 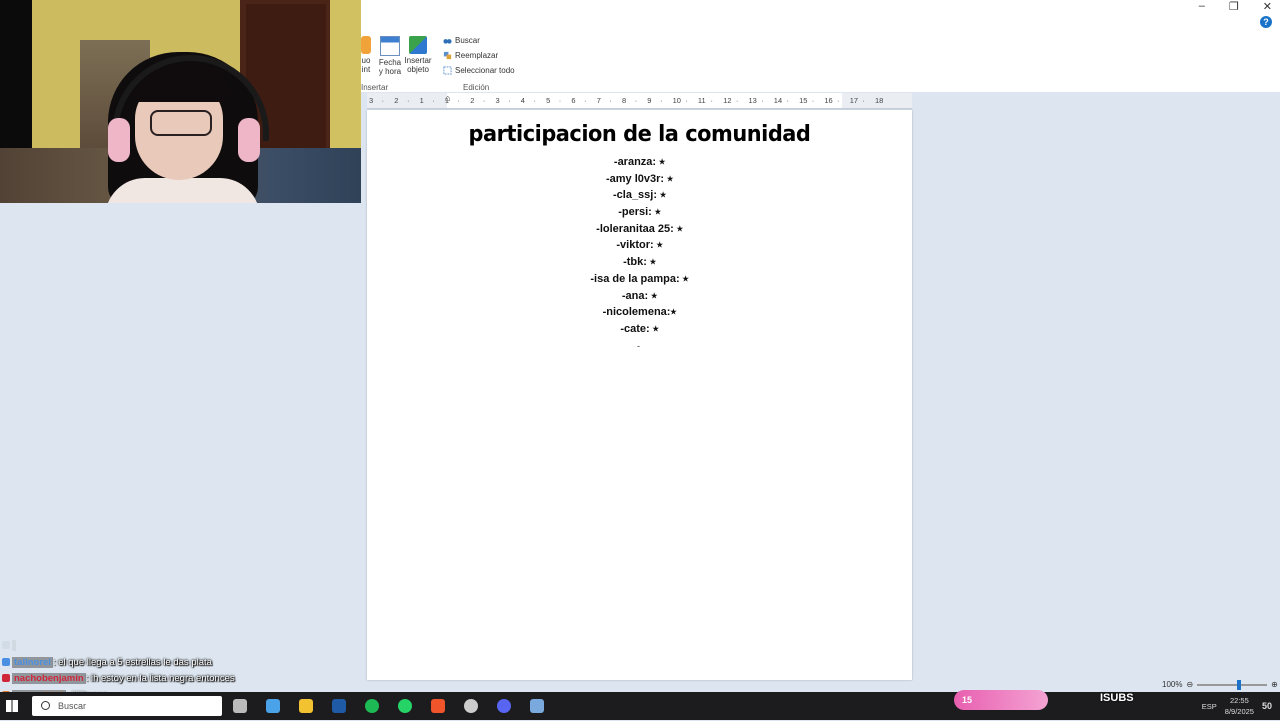 What do you see at coordinates (375, 87) in the screenshot?
I see `group-label-insert: Insertar` at bounding box center [375, 87].